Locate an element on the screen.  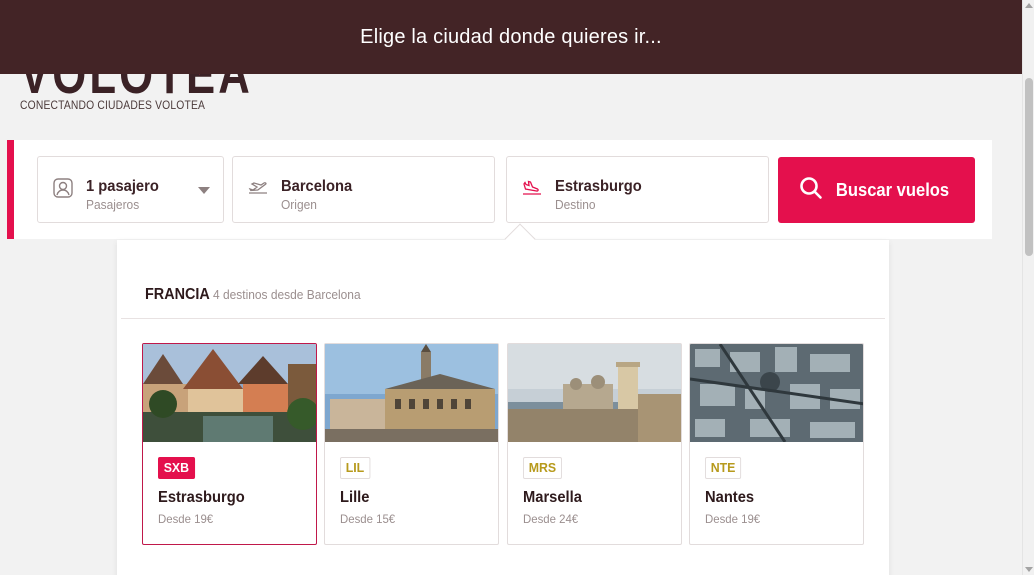
scroll-thumb is located at coordinates (1029, 167).